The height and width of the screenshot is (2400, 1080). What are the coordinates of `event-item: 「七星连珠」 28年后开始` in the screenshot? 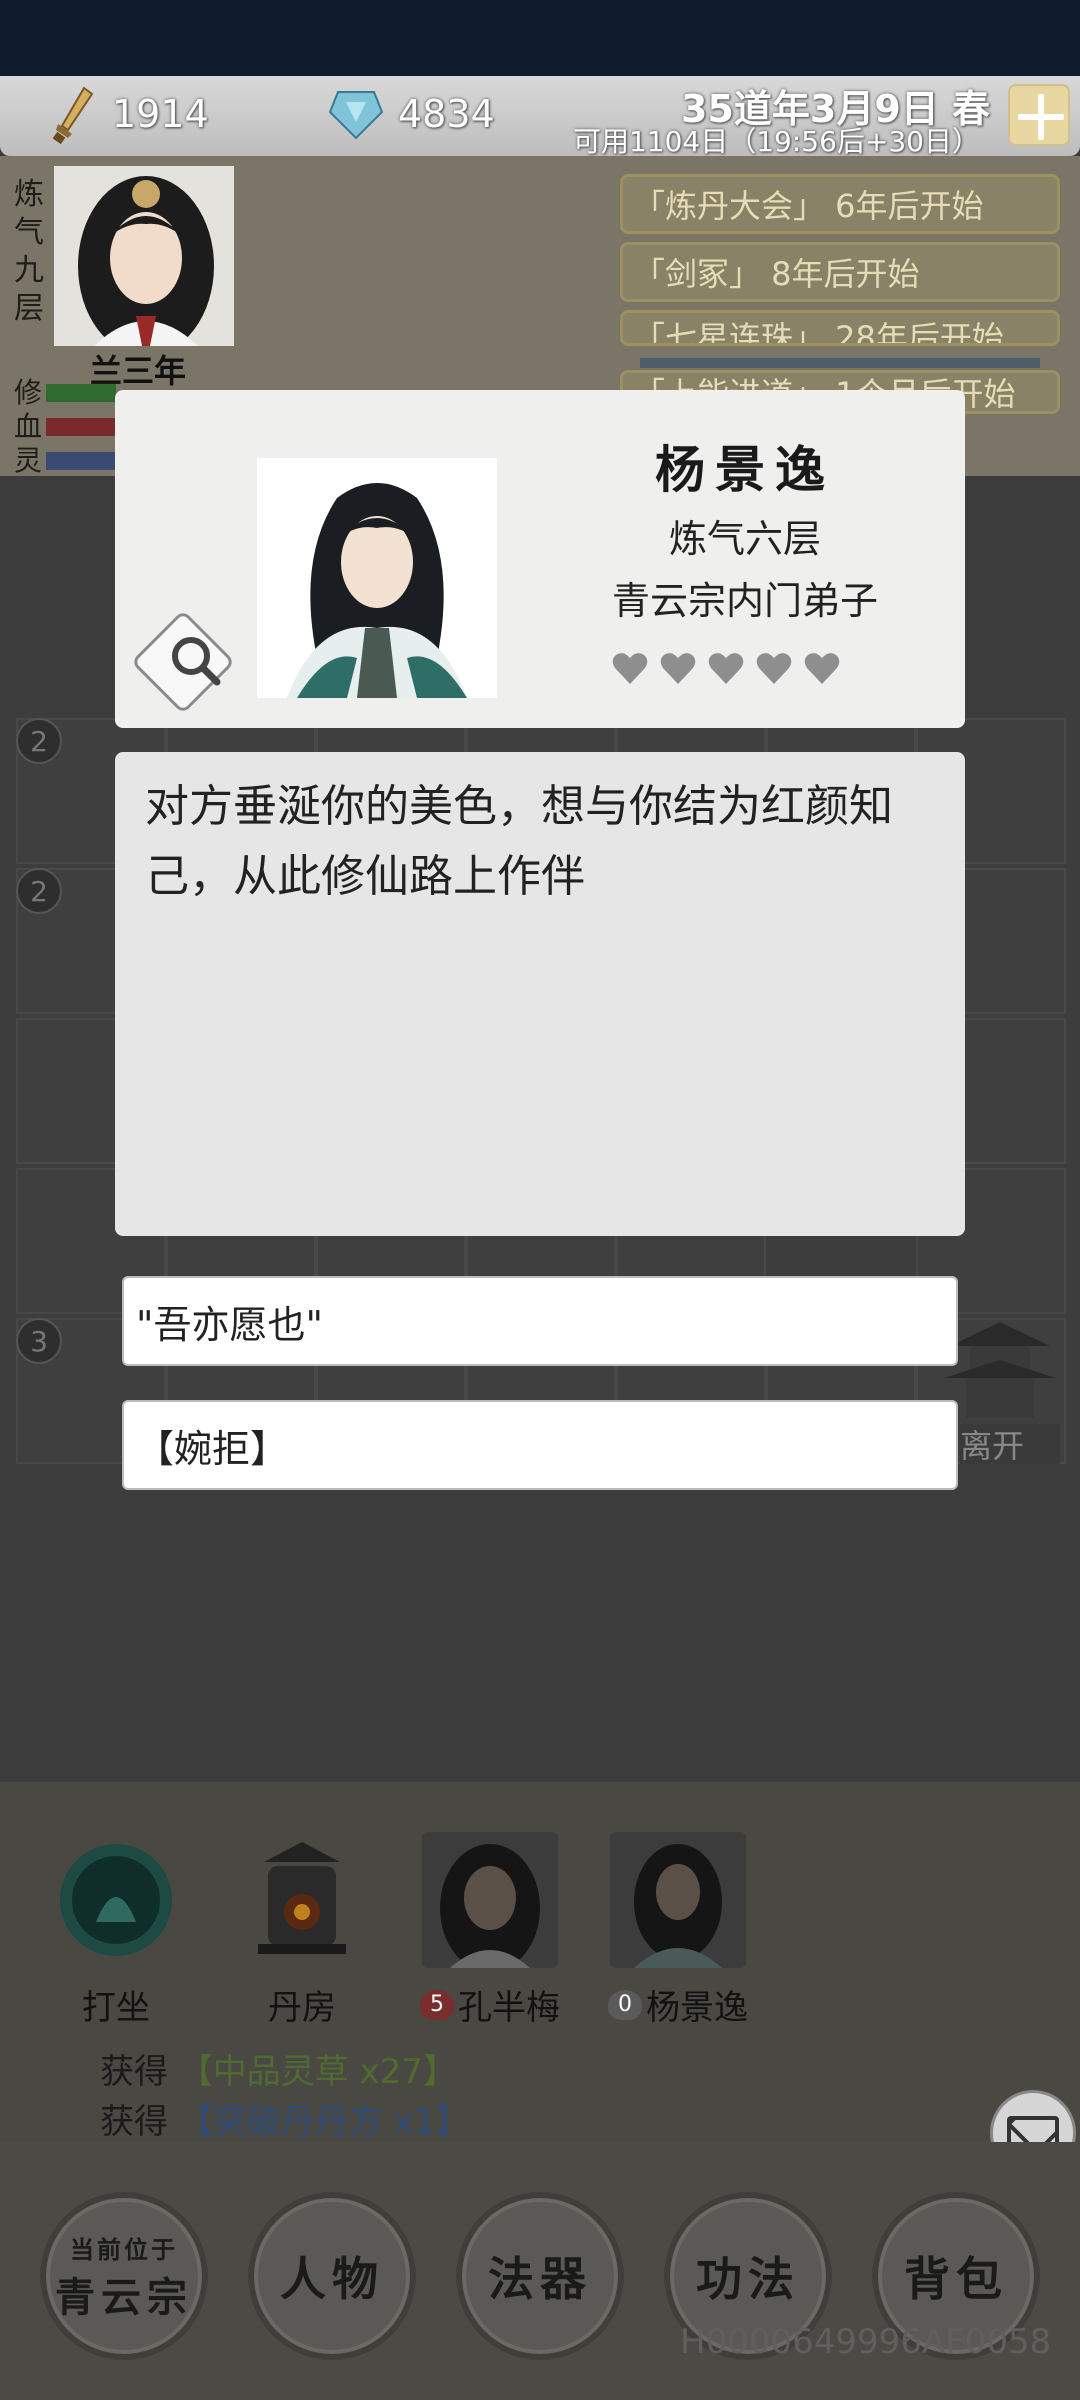 It's located at (840, 328).